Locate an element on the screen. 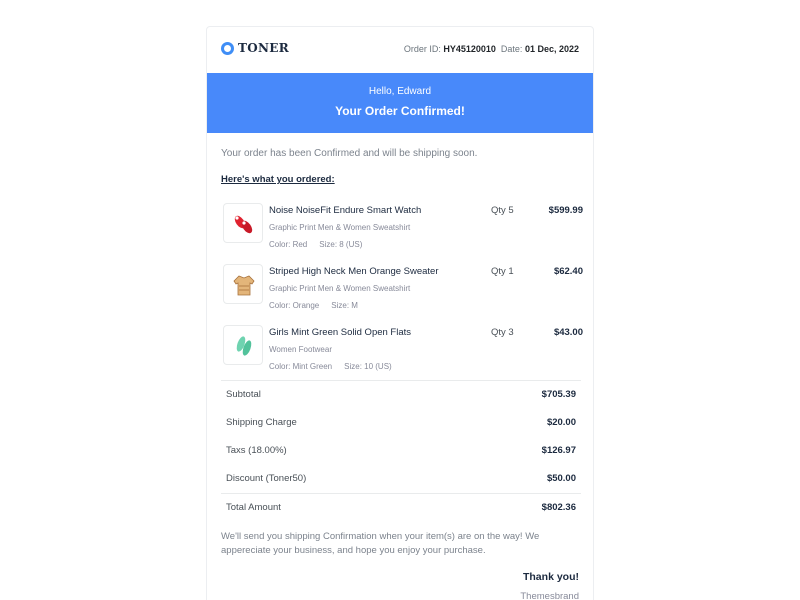  item-size: Size: 8 (US) is located at coordinates (341, 244).